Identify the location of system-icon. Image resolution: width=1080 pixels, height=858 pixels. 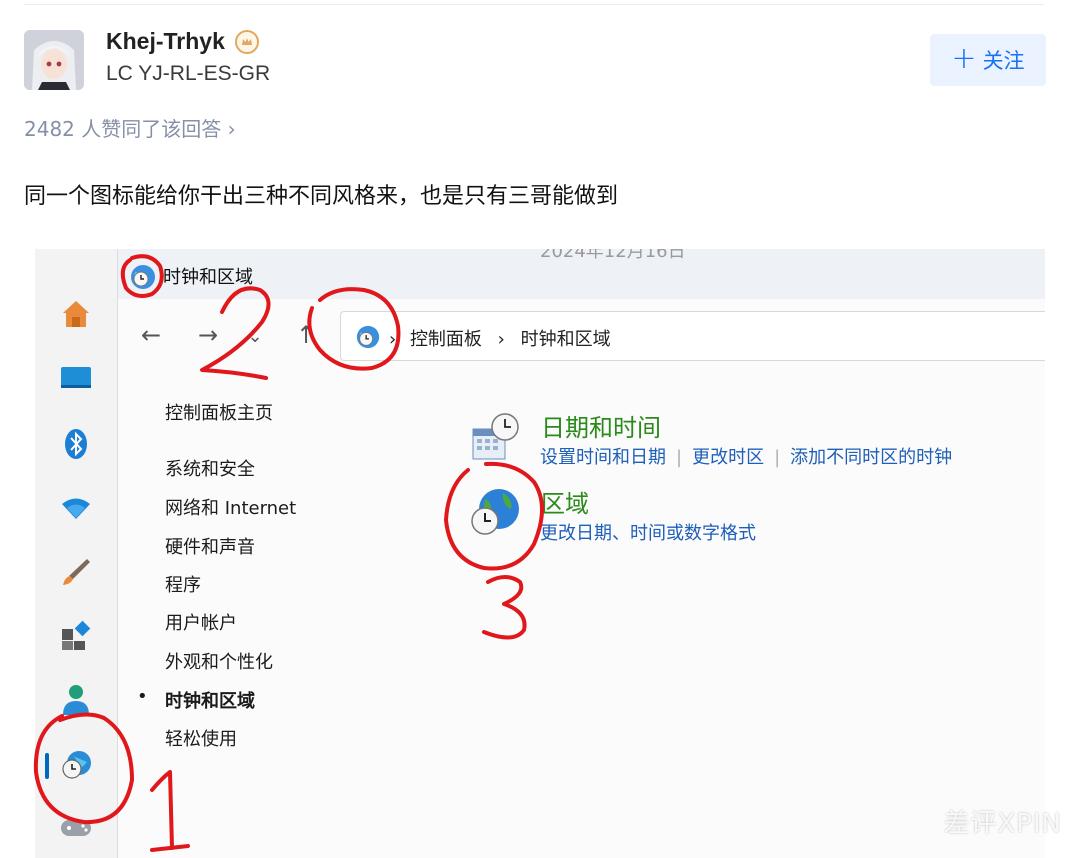
(76, 378).